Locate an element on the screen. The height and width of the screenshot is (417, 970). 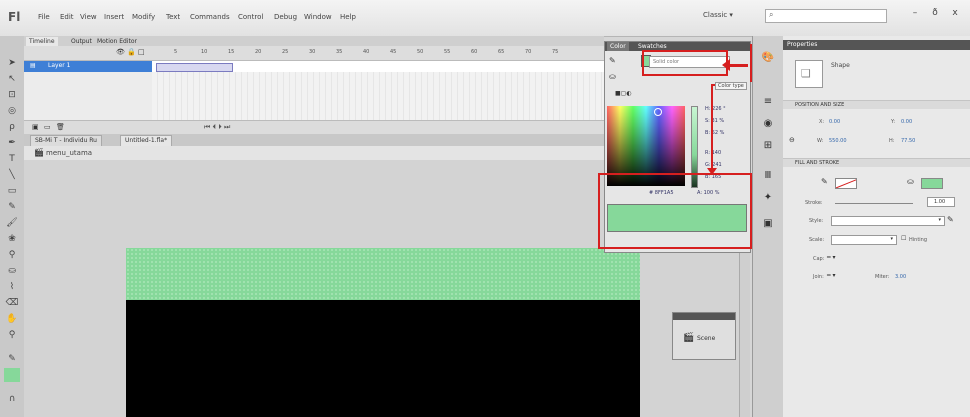
eyedropper-icon: ⌇ is located at coordinates (12, 287).